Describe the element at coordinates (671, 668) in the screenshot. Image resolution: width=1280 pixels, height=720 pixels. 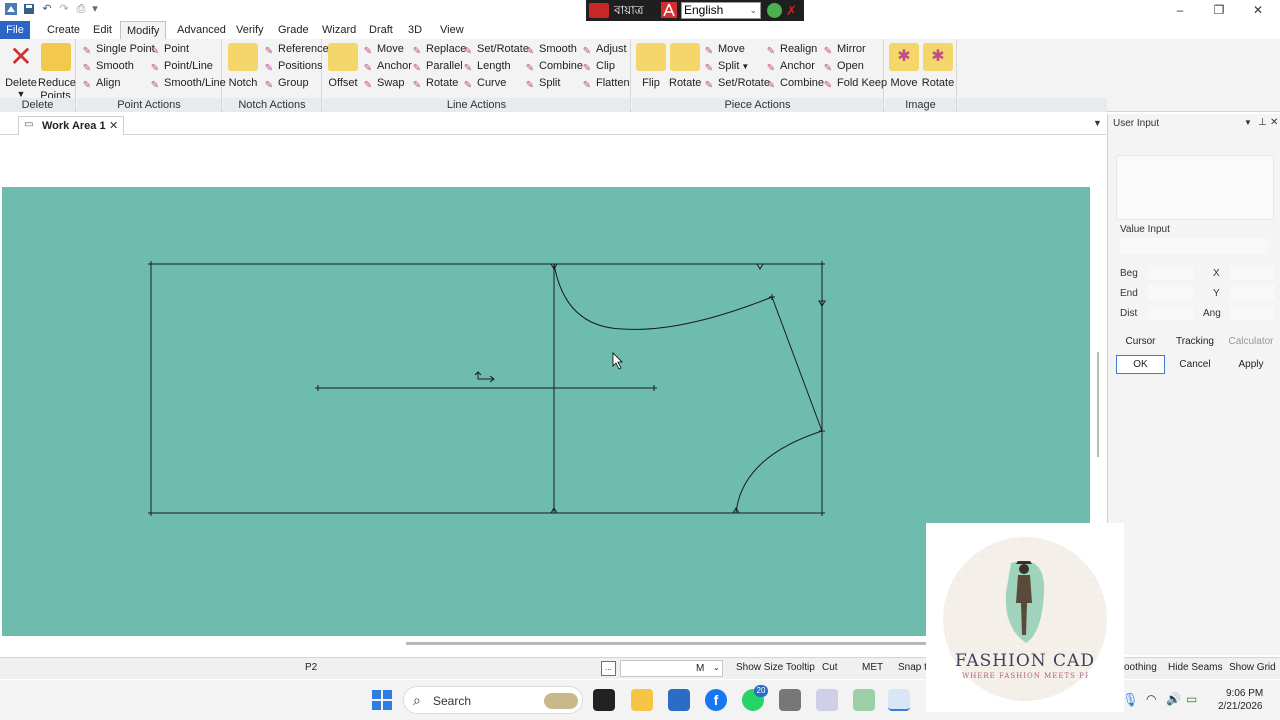
I see `size-select: M ⌄` at that location.